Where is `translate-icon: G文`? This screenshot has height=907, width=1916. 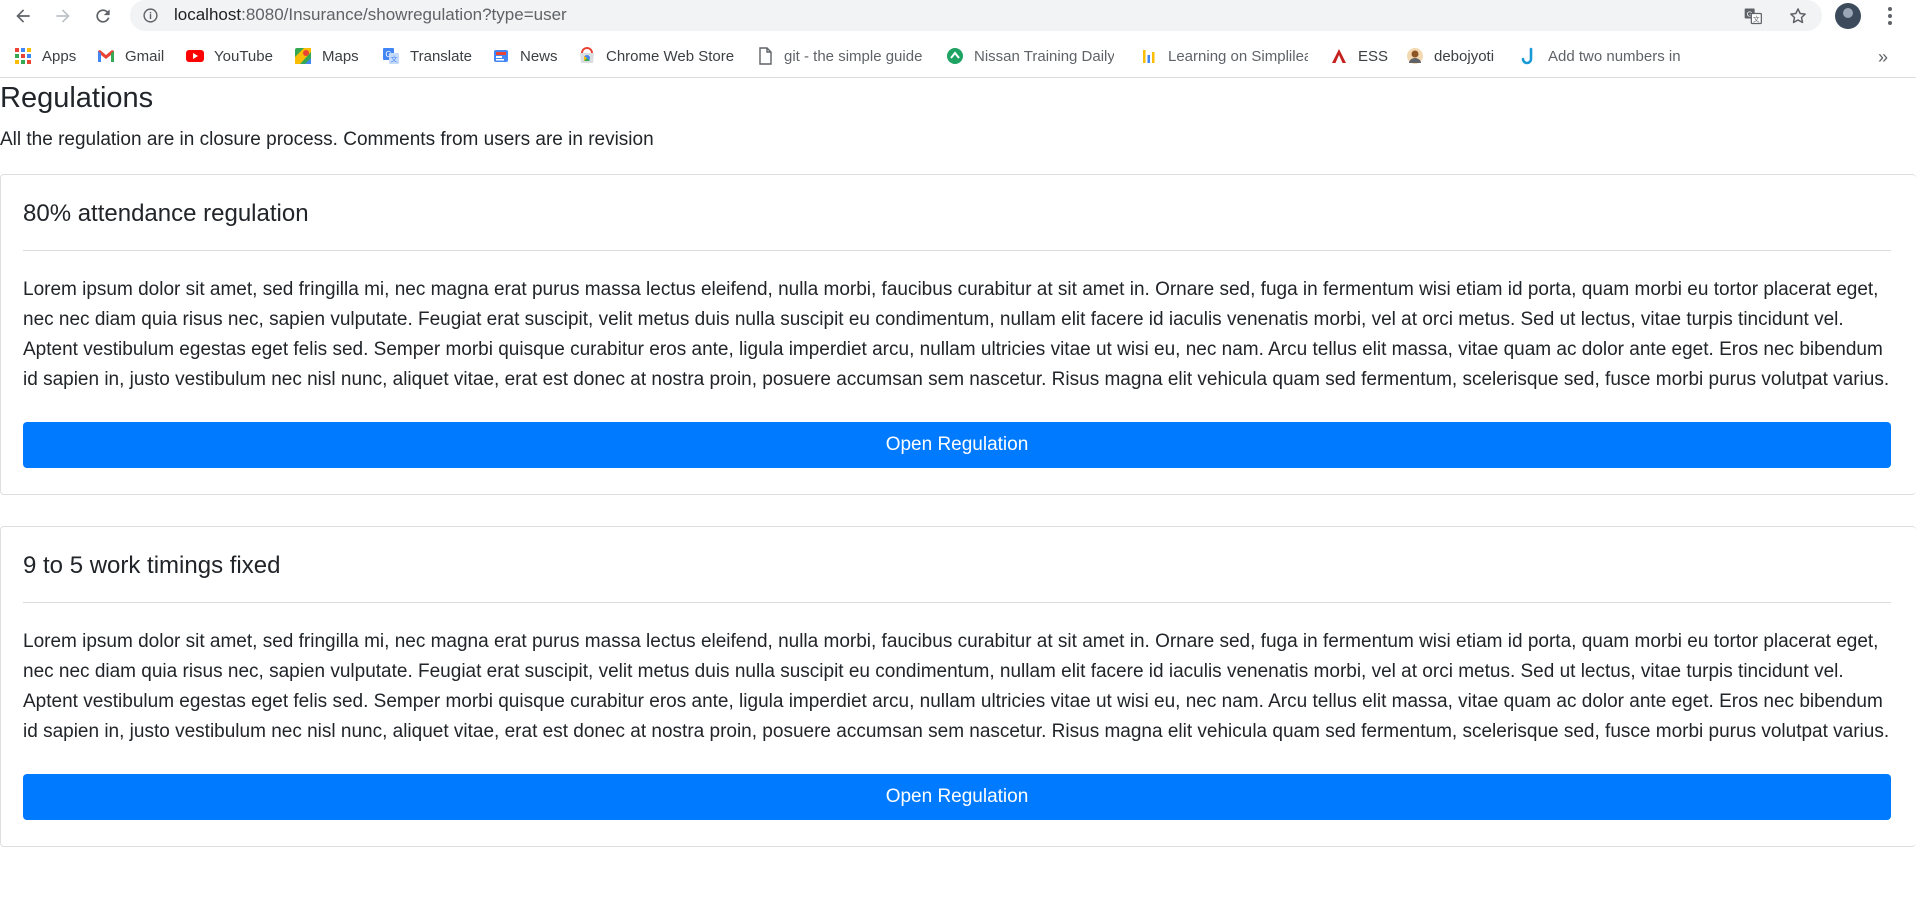 translate-icon: G文 is located at coordinates (391, 56).